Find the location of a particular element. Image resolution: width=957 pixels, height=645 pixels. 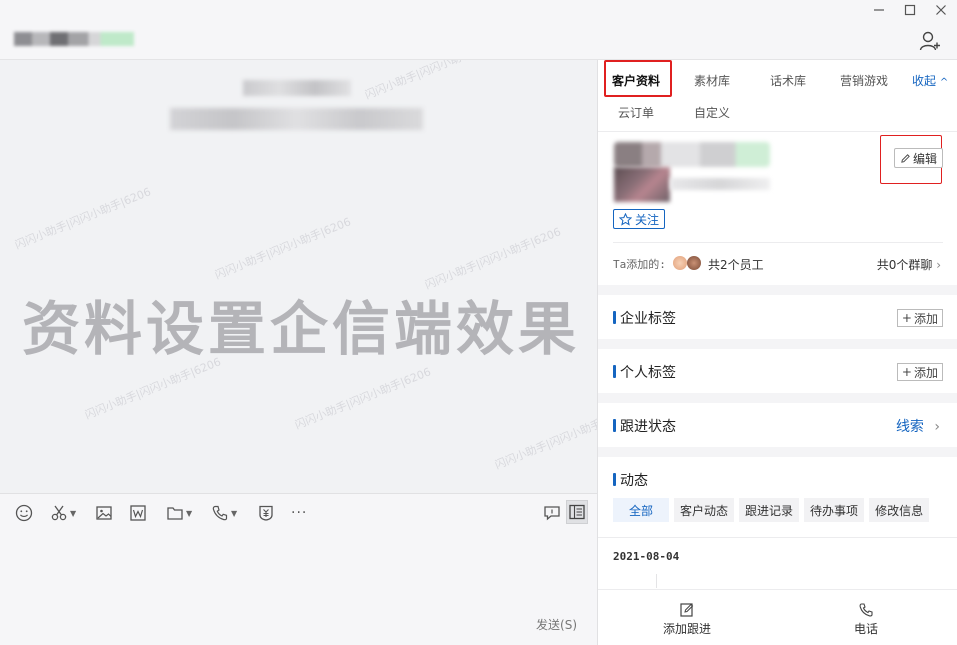

document-button is located at coordinates (138, 513).